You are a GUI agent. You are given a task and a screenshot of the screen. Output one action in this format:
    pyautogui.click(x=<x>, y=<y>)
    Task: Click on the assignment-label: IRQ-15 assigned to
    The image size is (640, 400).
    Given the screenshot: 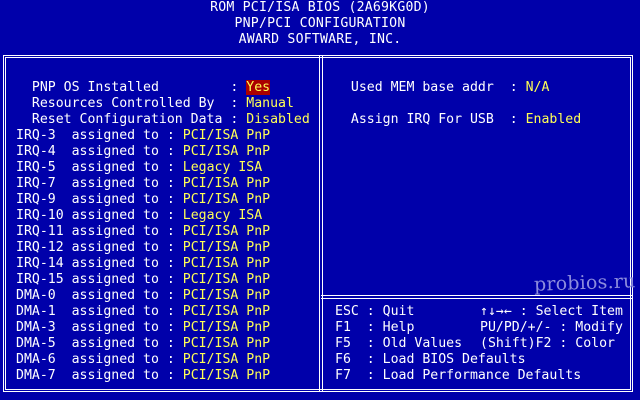 What is the action you would take?
    pyautogui.click(x=87, y=279)
    